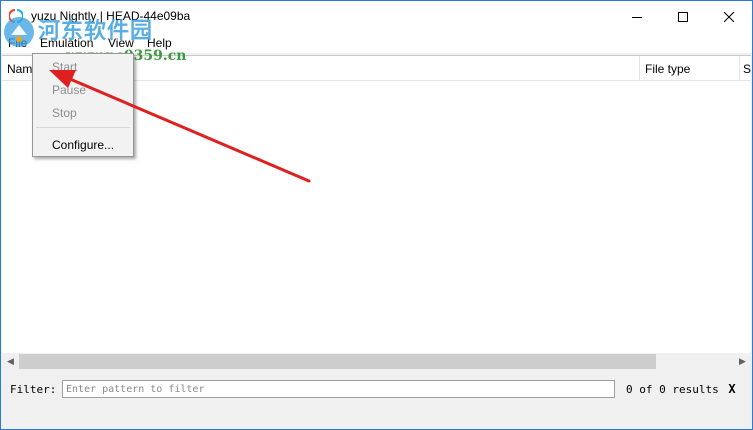 This screenshot has width=753, height=430. What do you see at coordinates (10, 361) in the screenshot?
I see `scroll-left-icon: ◀` at bounding box center [10, 361].